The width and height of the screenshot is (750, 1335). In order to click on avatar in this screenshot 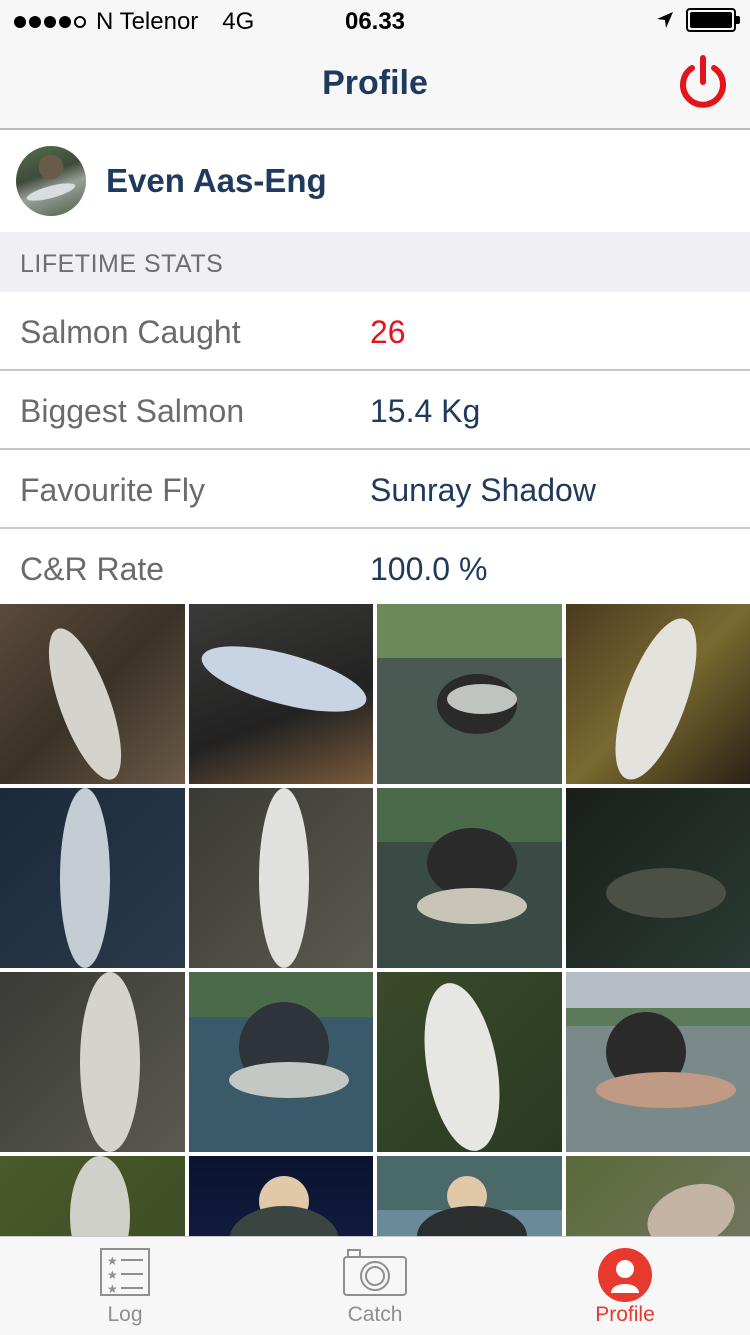, I will do `click(51, 181)`.